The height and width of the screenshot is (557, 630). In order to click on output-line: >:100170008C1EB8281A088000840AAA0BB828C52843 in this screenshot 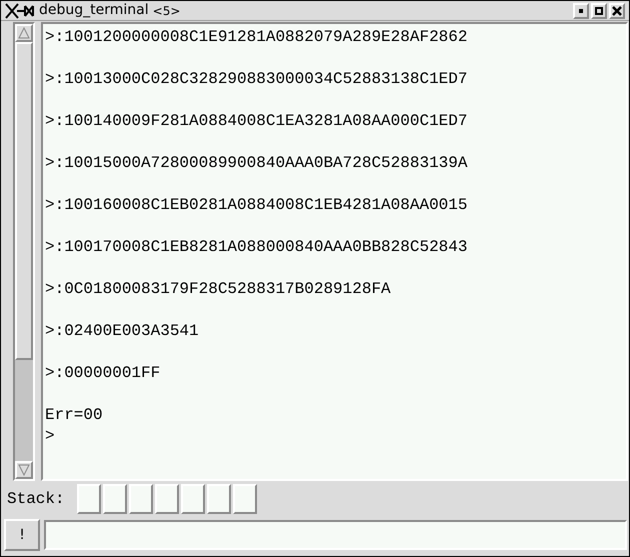, I will do `click(256, 247)`.